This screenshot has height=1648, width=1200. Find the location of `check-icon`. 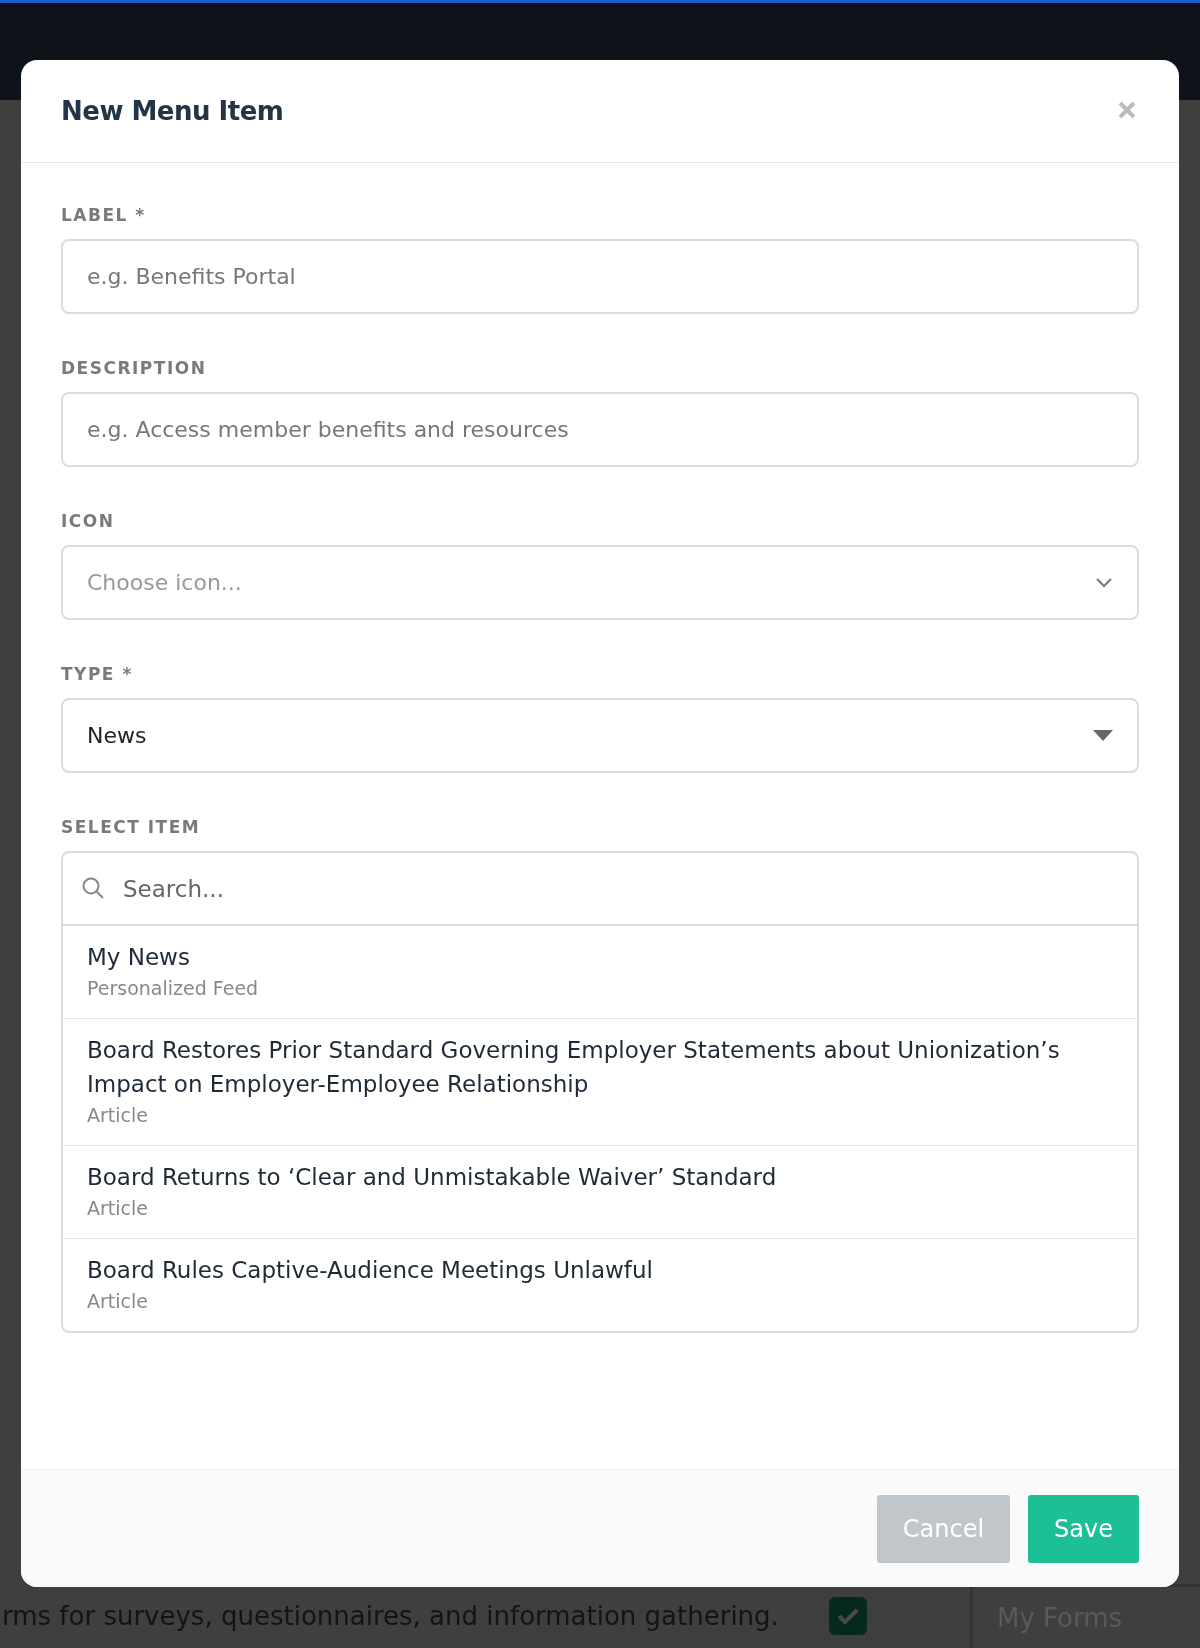

check-icon is located at coordinates (847, 1616).